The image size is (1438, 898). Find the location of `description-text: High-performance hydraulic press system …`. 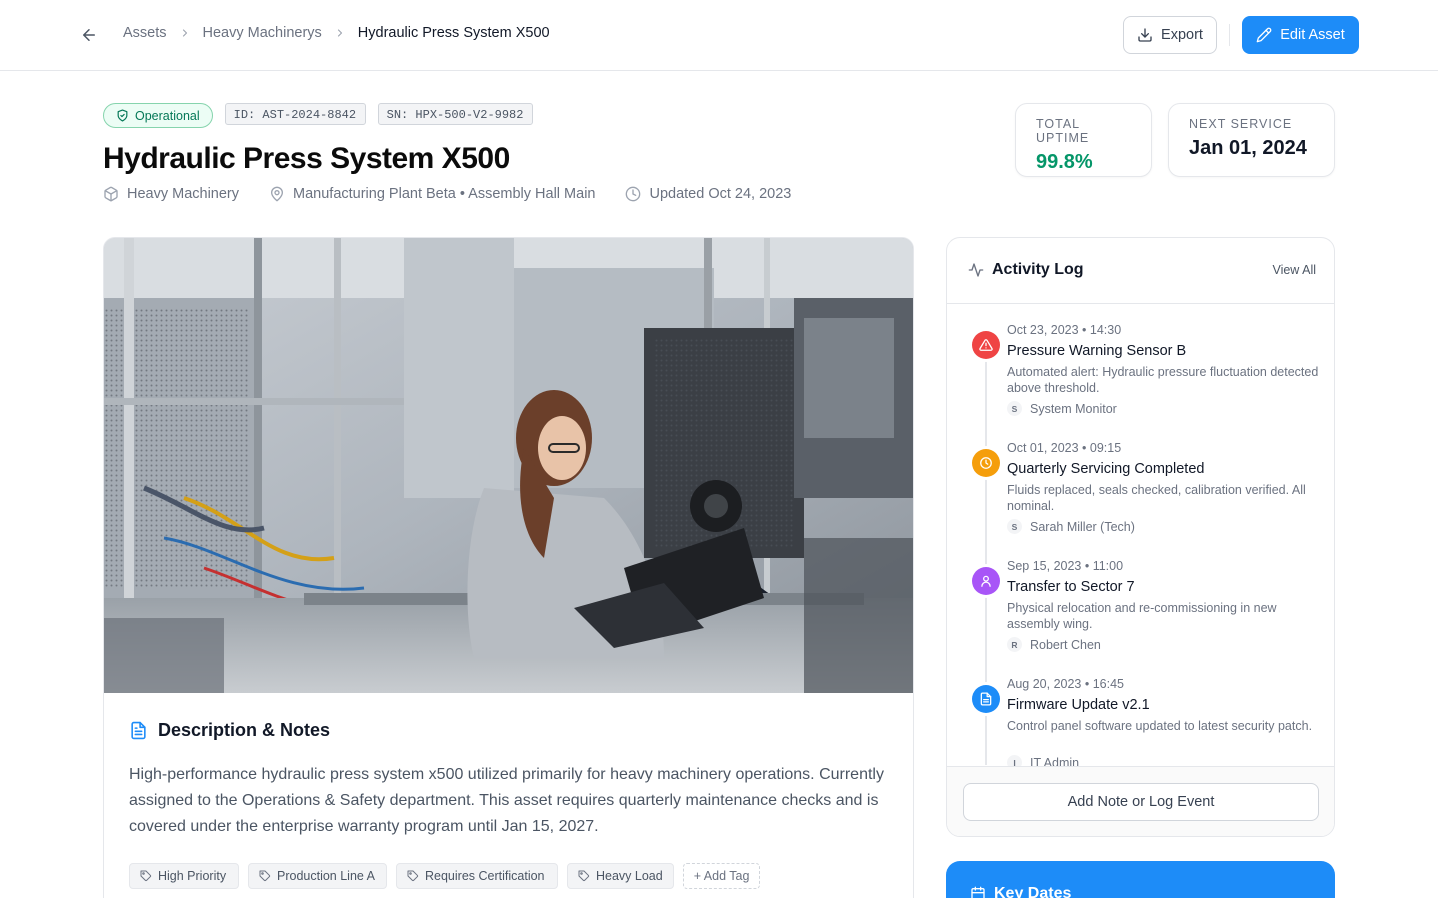

description-text: High-performance hydraulic press system … is located at coordinates (506, 800).